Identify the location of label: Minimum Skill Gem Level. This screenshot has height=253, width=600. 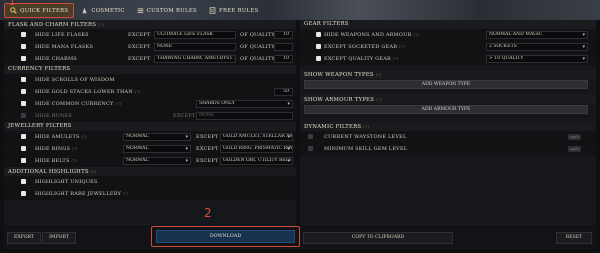
(366, 149).